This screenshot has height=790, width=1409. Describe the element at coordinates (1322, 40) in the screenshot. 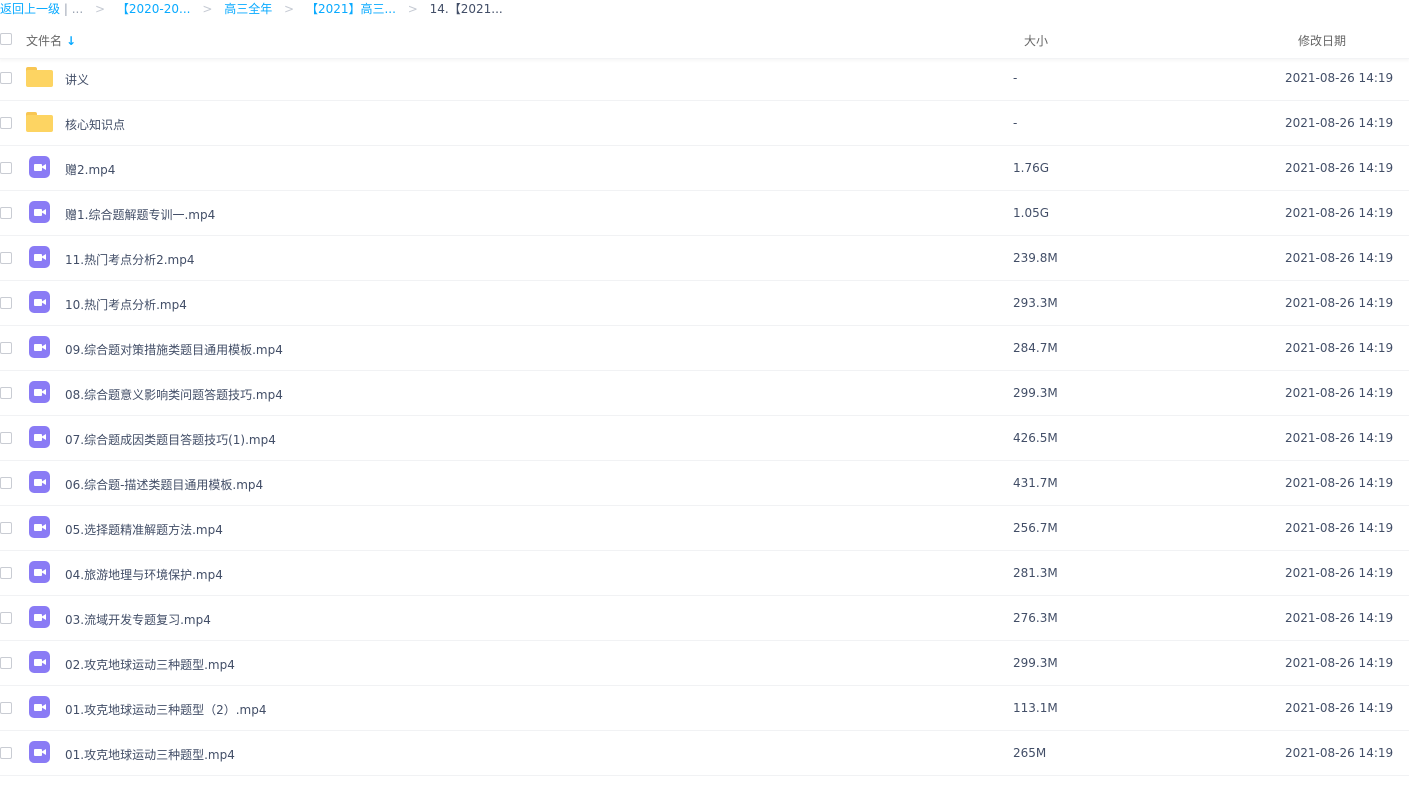

I see `column-header-date: 修改日期` at that location.